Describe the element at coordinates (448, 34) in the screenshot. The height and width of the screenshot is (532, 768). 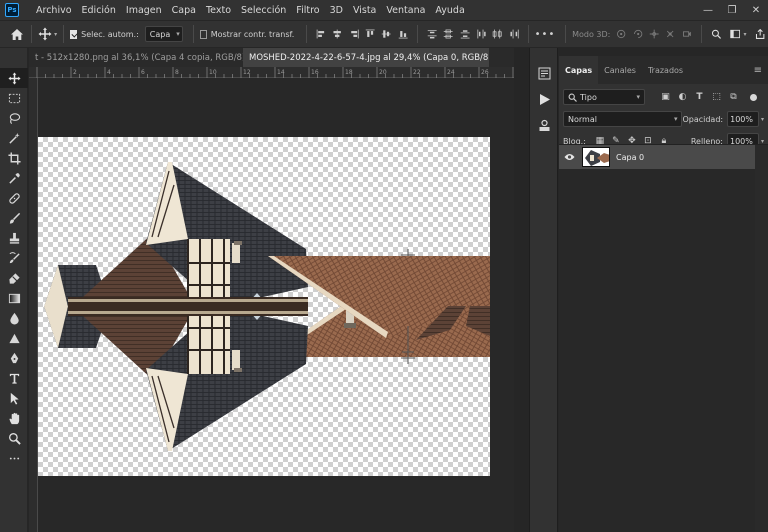
I see `distribute-vertical-centers-icon` at that location.